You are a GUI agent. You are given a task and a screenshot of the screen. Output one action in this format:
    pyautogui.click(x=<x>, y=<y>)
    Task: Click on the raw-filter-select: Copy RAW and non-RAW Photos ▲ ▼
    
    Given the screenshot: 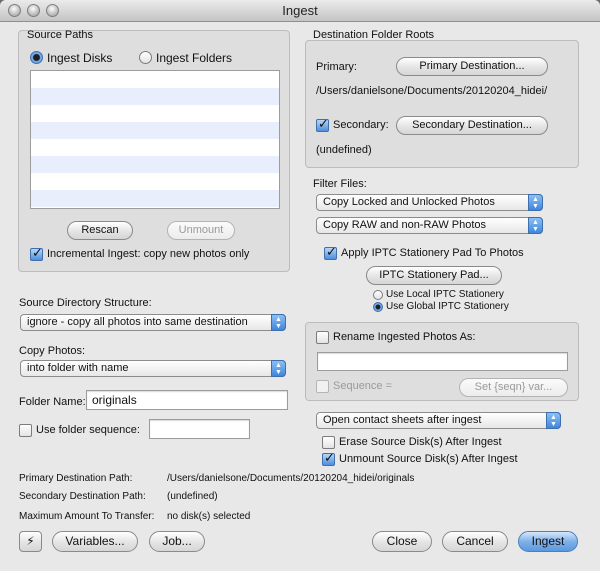 What is the action you would take?
    pyautogui.click(x=429, y=225)
    